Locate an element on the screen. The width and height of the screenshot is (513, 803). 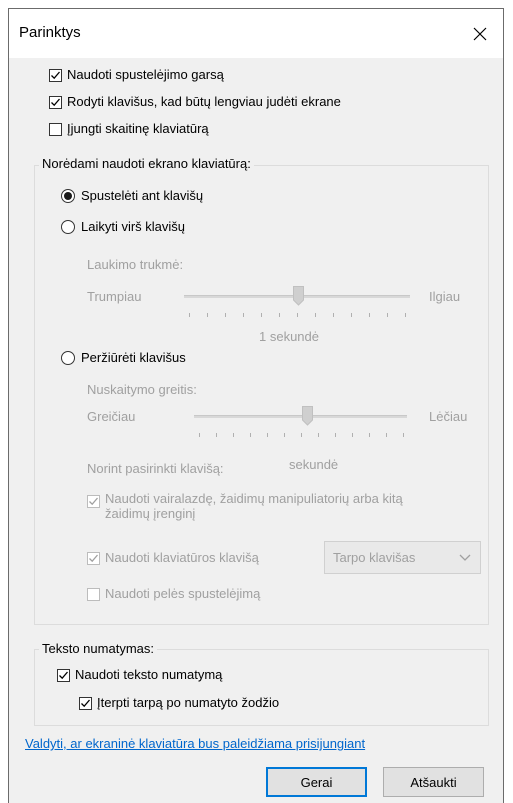
use-joystick-label-line2: žaidimų įrenginį is located at coordinates (150, 513).